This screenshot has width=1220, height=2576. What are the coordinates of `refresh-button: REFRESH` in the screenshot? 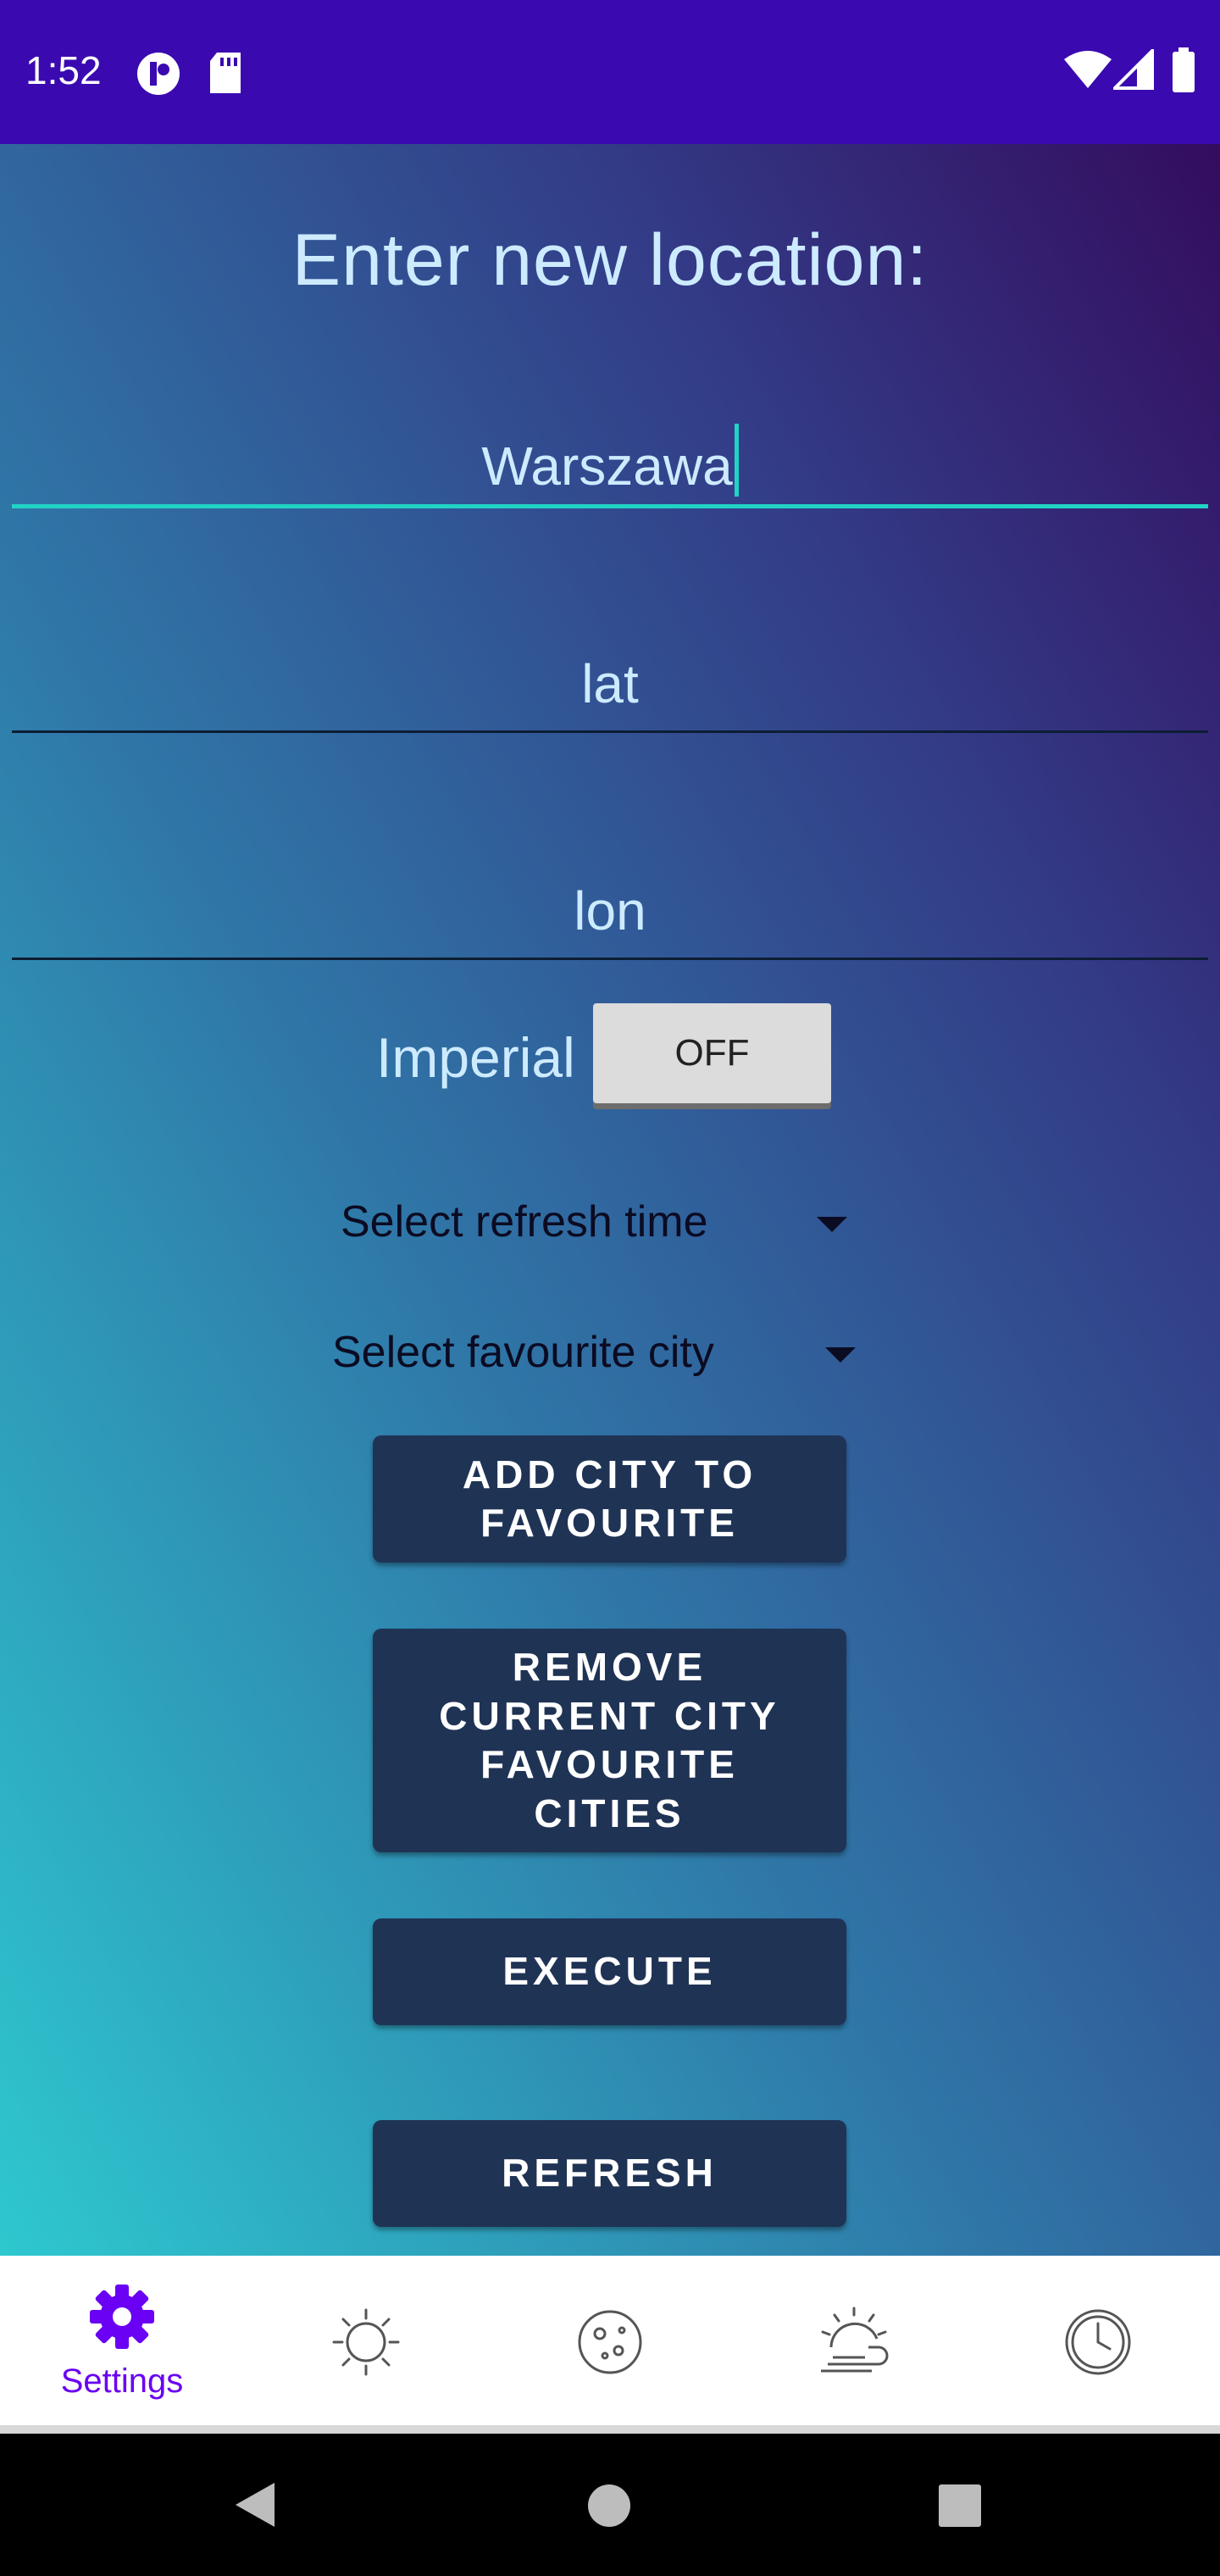 It's located at (609, 2173).